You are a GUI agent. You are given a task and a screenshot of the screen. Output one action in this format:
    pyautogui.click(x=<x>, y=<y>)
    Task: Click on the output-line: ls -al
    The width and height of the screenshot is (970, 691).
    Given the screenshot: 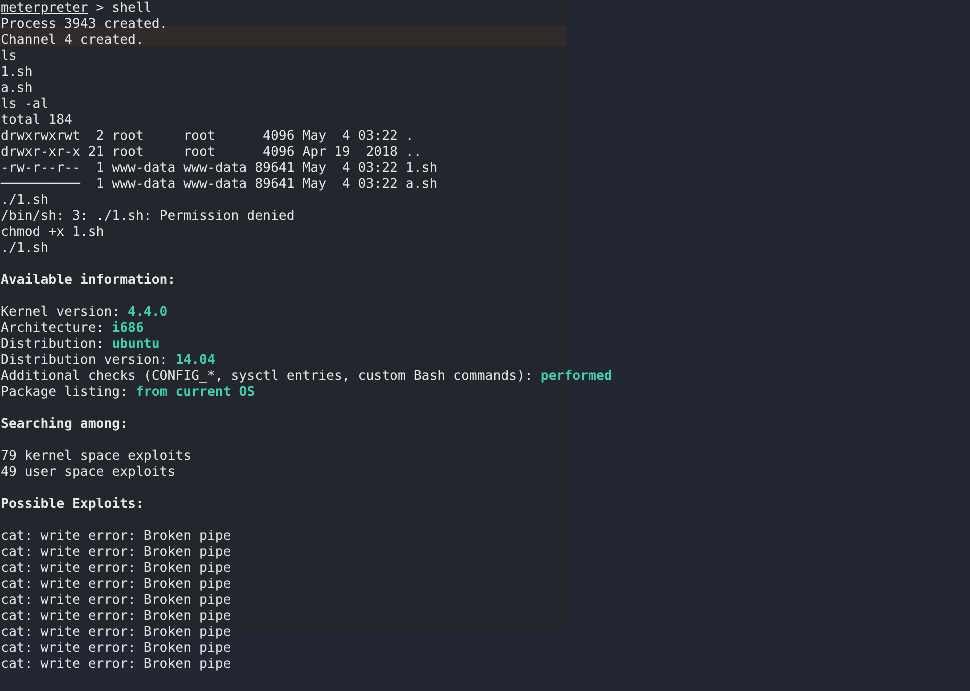 What is the action you would take?
    pyautogui.click(x=25, y=105)
    